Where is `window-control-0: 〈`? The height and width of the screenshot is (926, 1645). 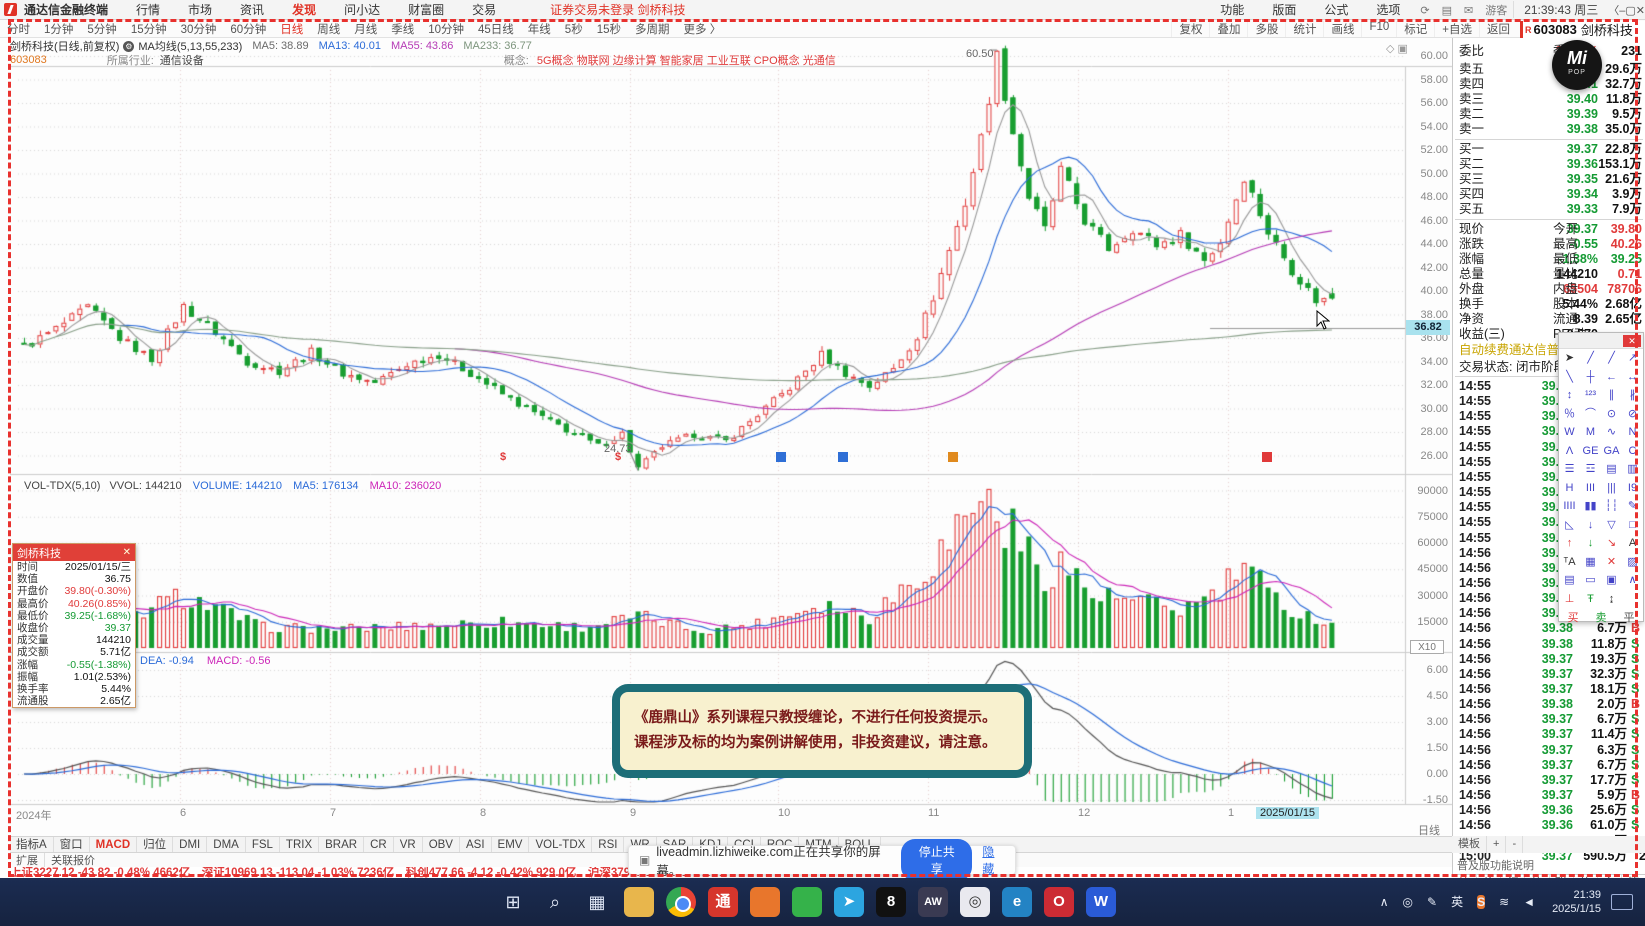 window-control-0: 〈 is located at coordinates (1613, 11).